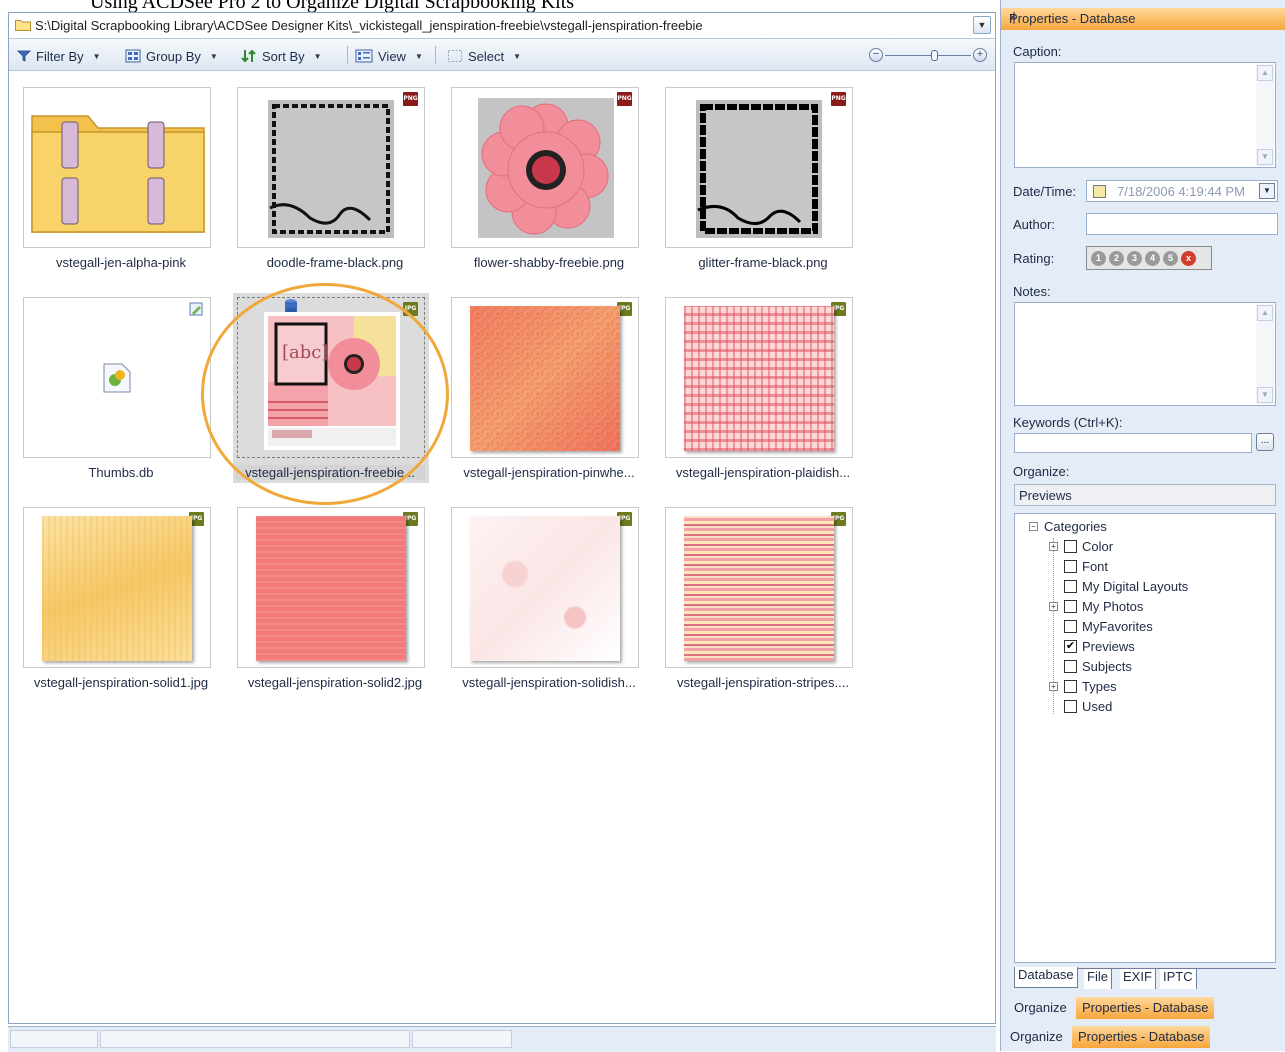 This screenshot has width=1285, height=1052. Describe the element at coordinates (121, 595) in the screenshot. I see `file-tile: JPG vstegall-jenspiration-solid1.jpg` at that location.